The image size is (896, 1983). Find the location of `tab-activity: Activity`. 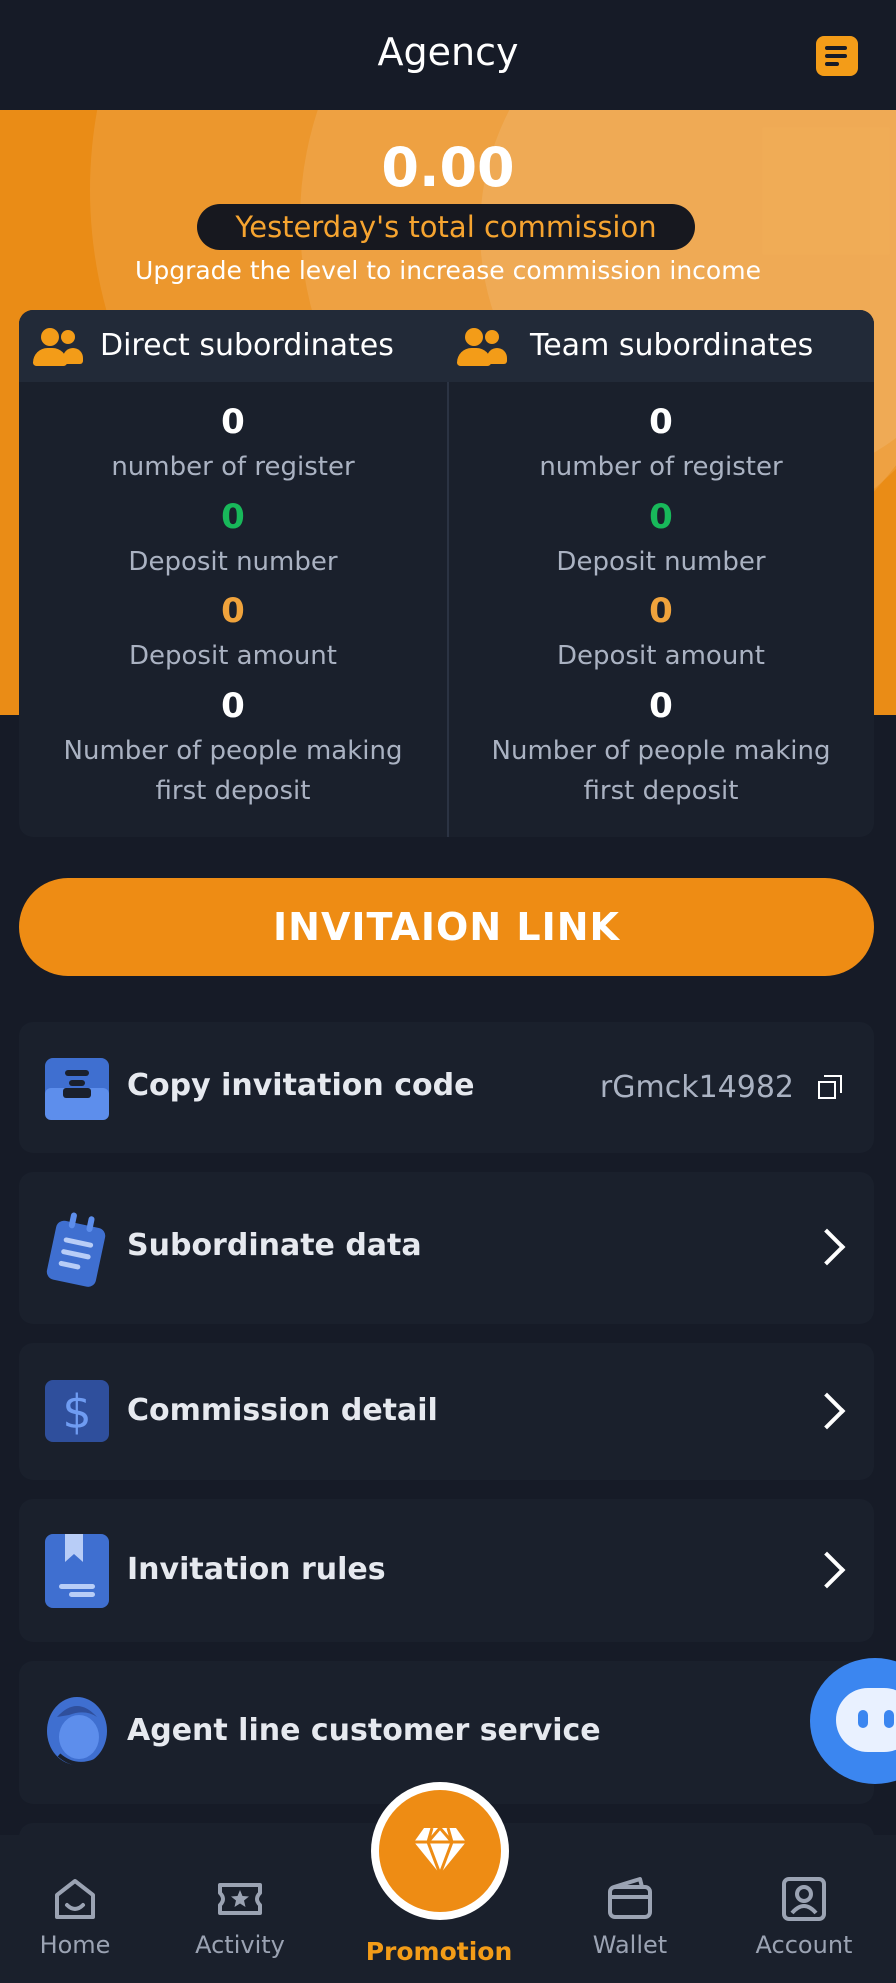

tab-activity: Activity is located at coordinates (240, 1909).